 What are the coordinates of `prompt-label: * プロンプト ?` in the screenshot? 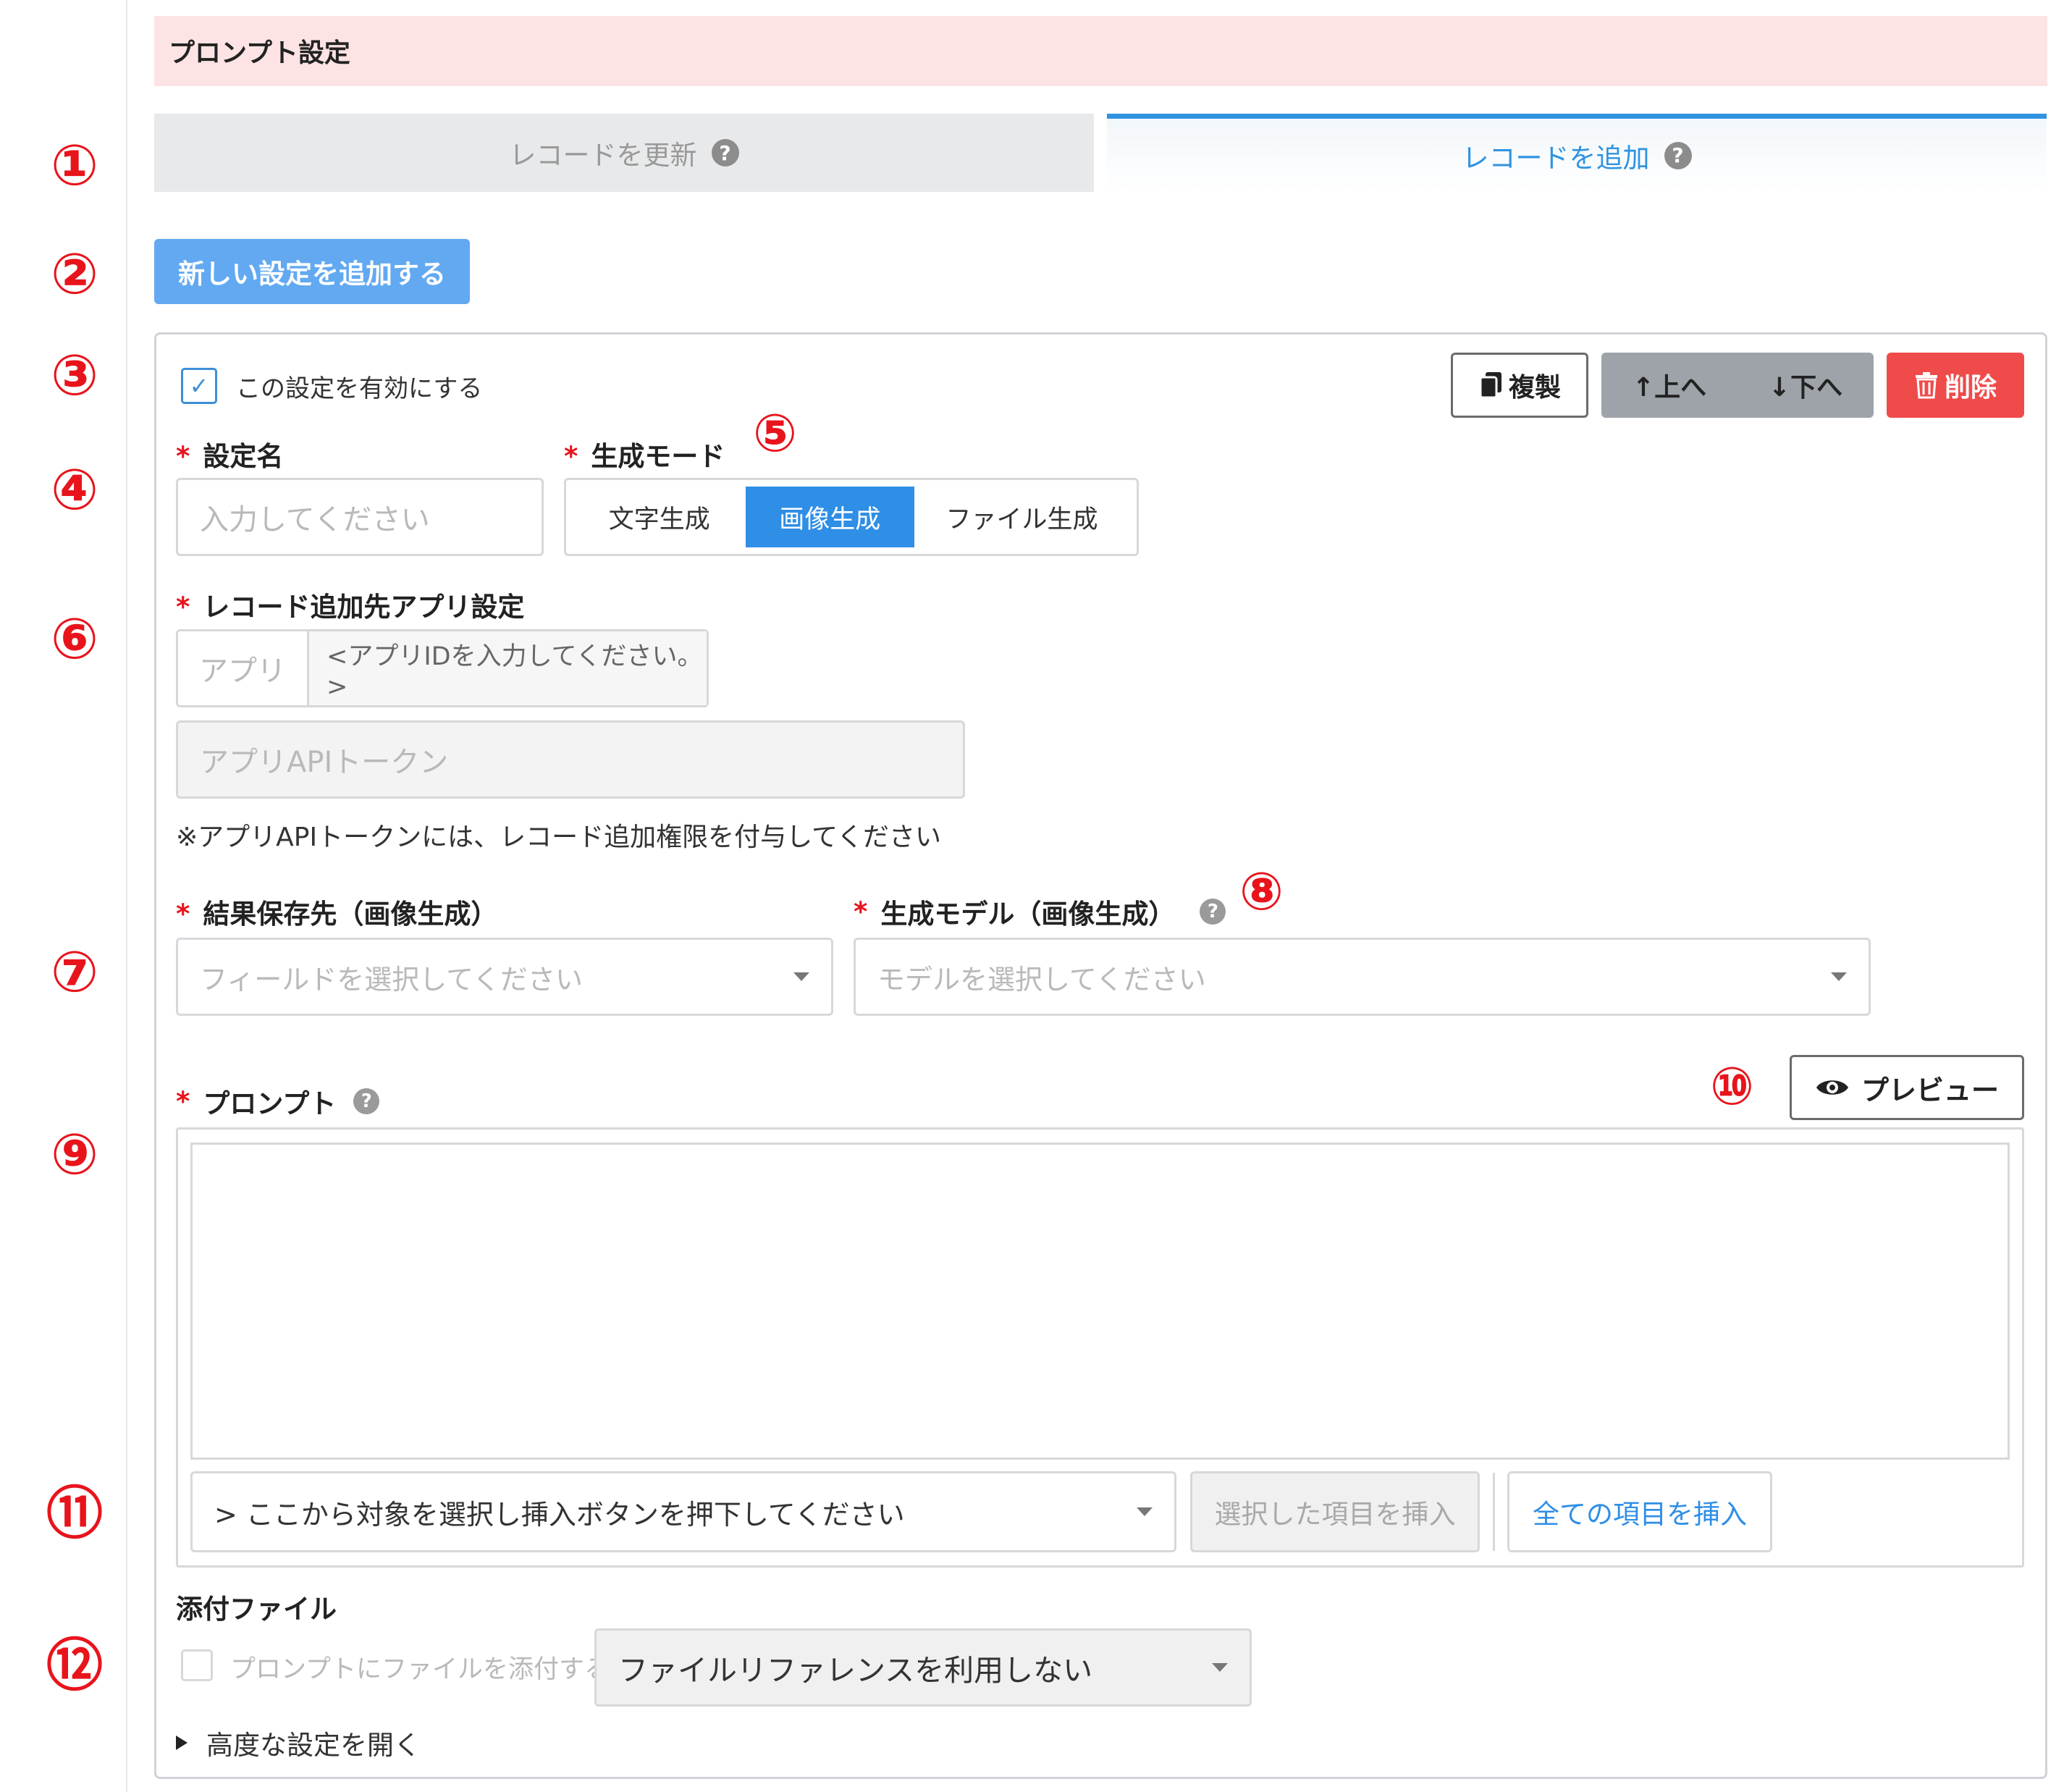 It's located at (278, 1101).